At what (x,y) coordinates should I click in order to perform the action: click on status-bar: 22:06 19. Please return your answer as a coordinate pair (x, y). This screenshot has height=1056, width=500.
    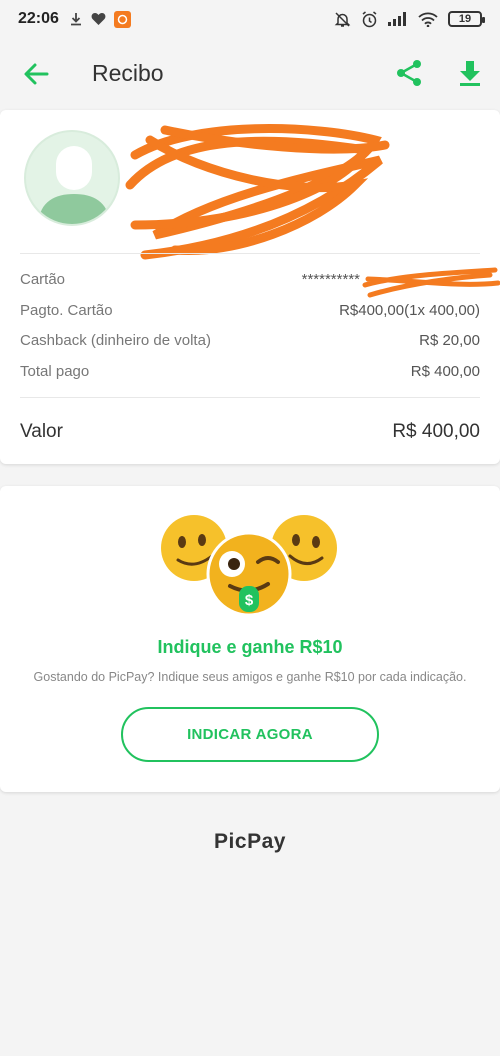
    Looking at the image, I should click on (250, 19).